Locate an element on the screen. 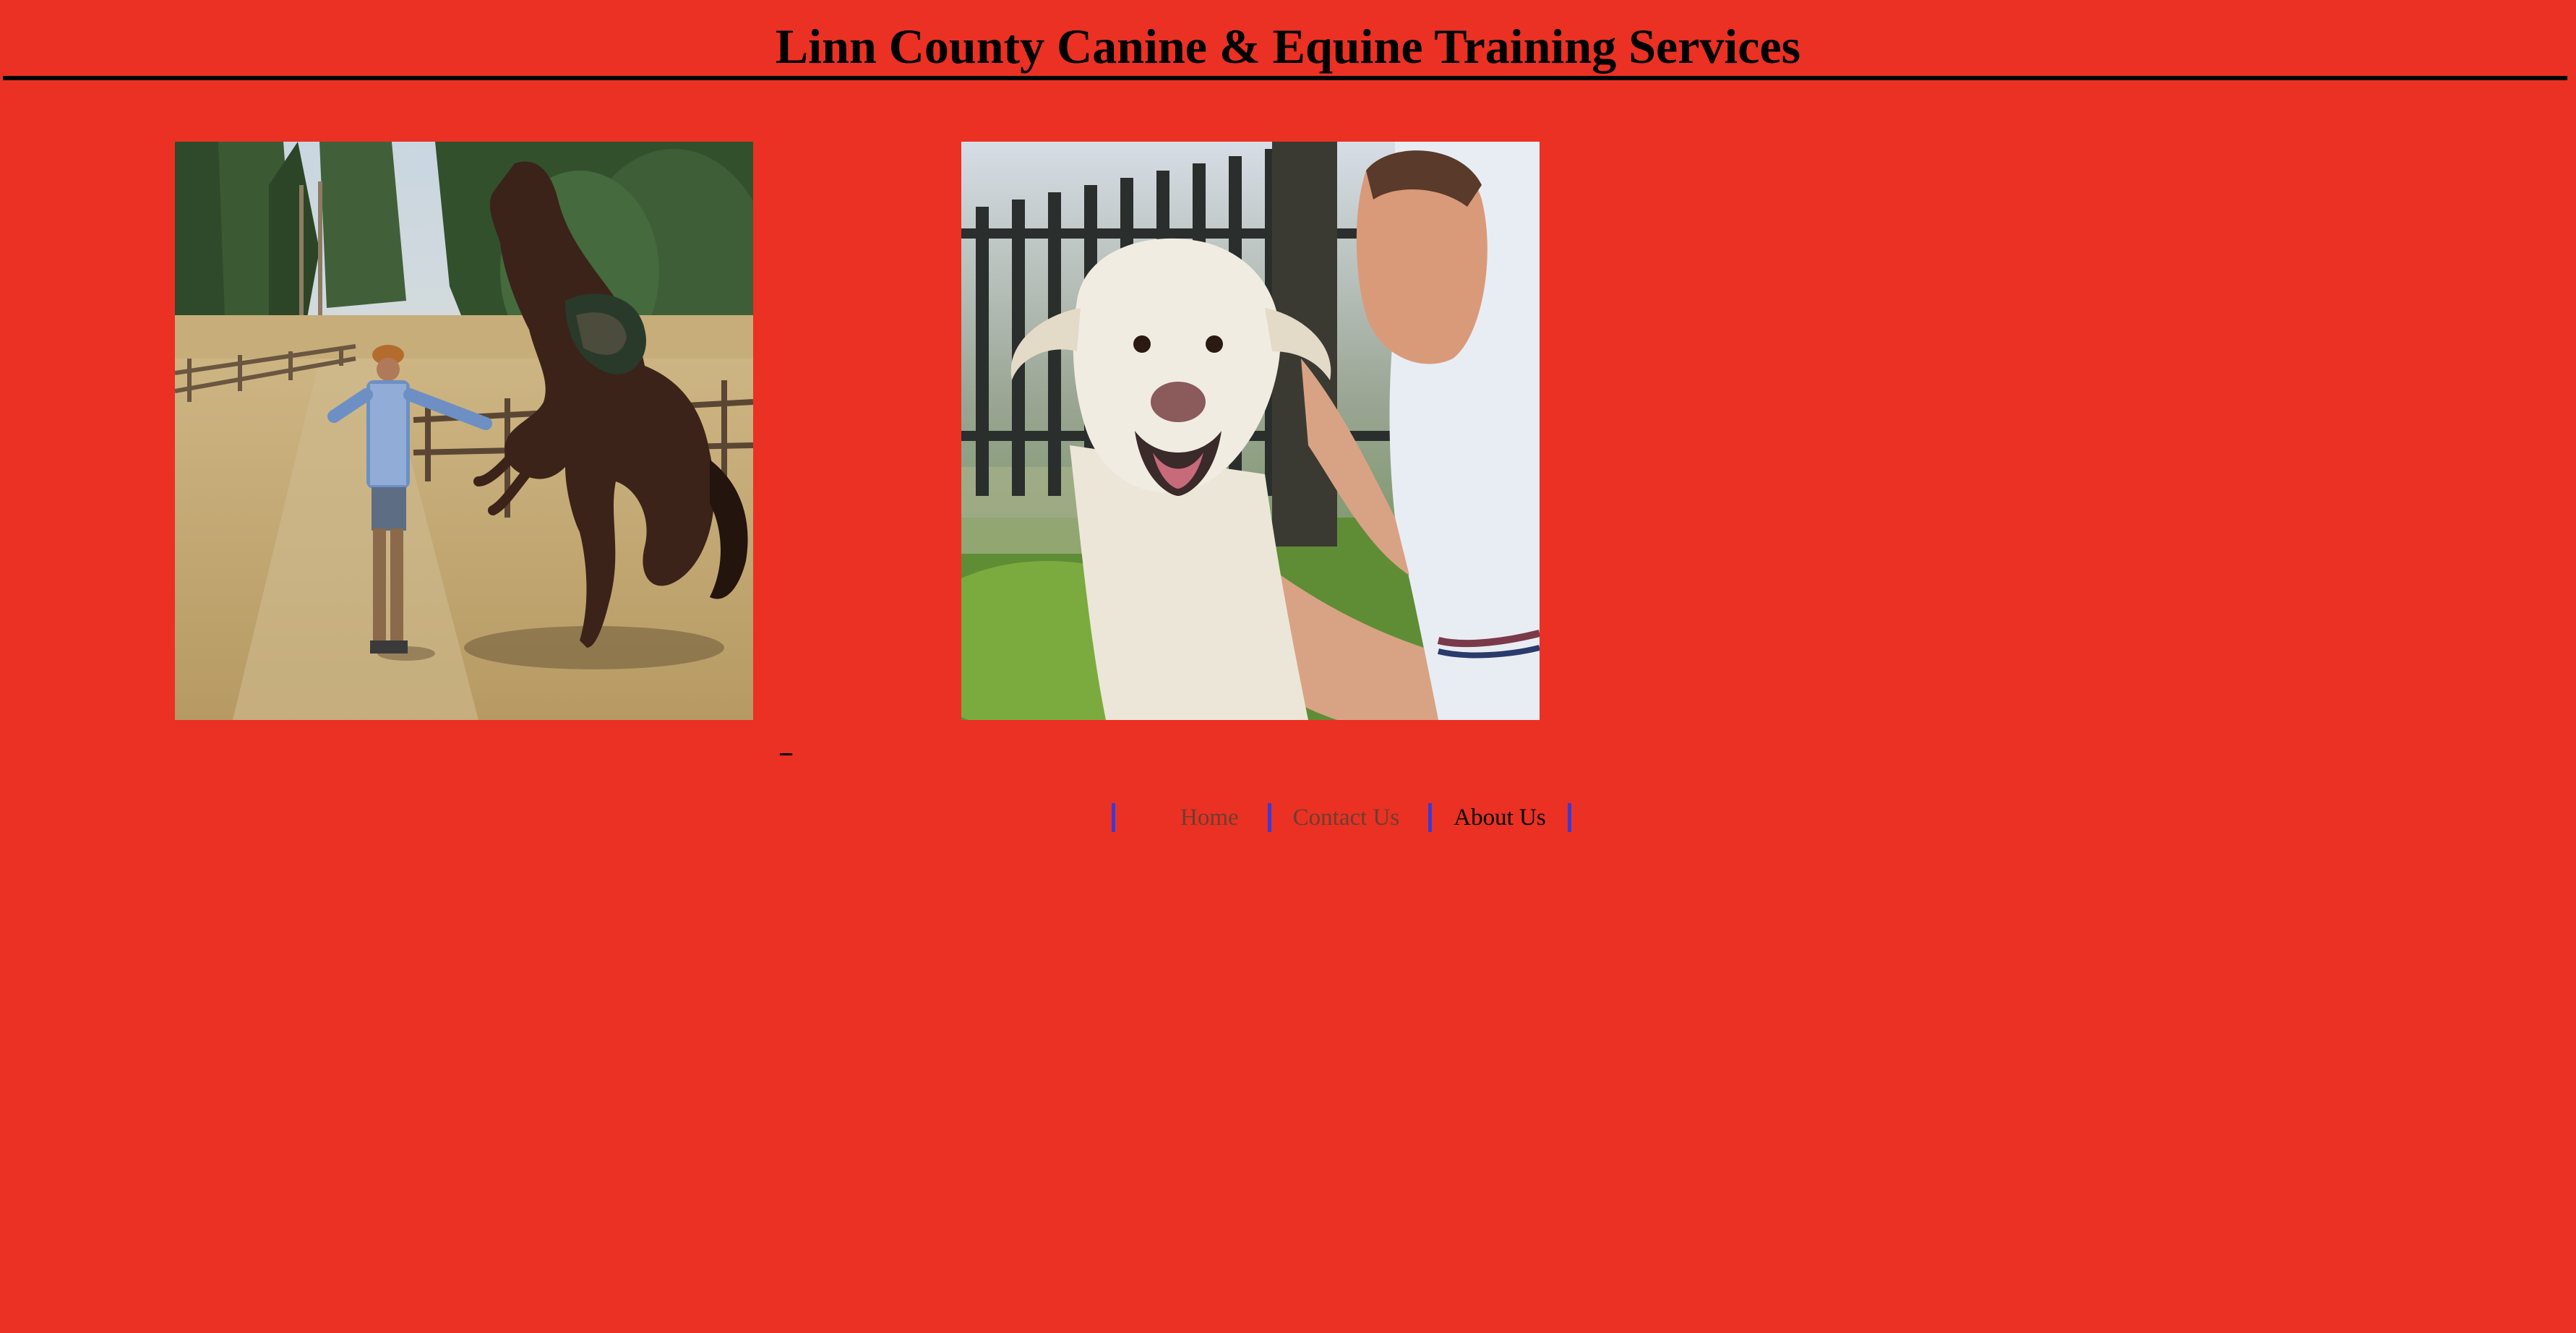 This screenshot has width=2576, height=1333. main-nav: Home Contact Us About Us is located at coordinates (1341, 817).